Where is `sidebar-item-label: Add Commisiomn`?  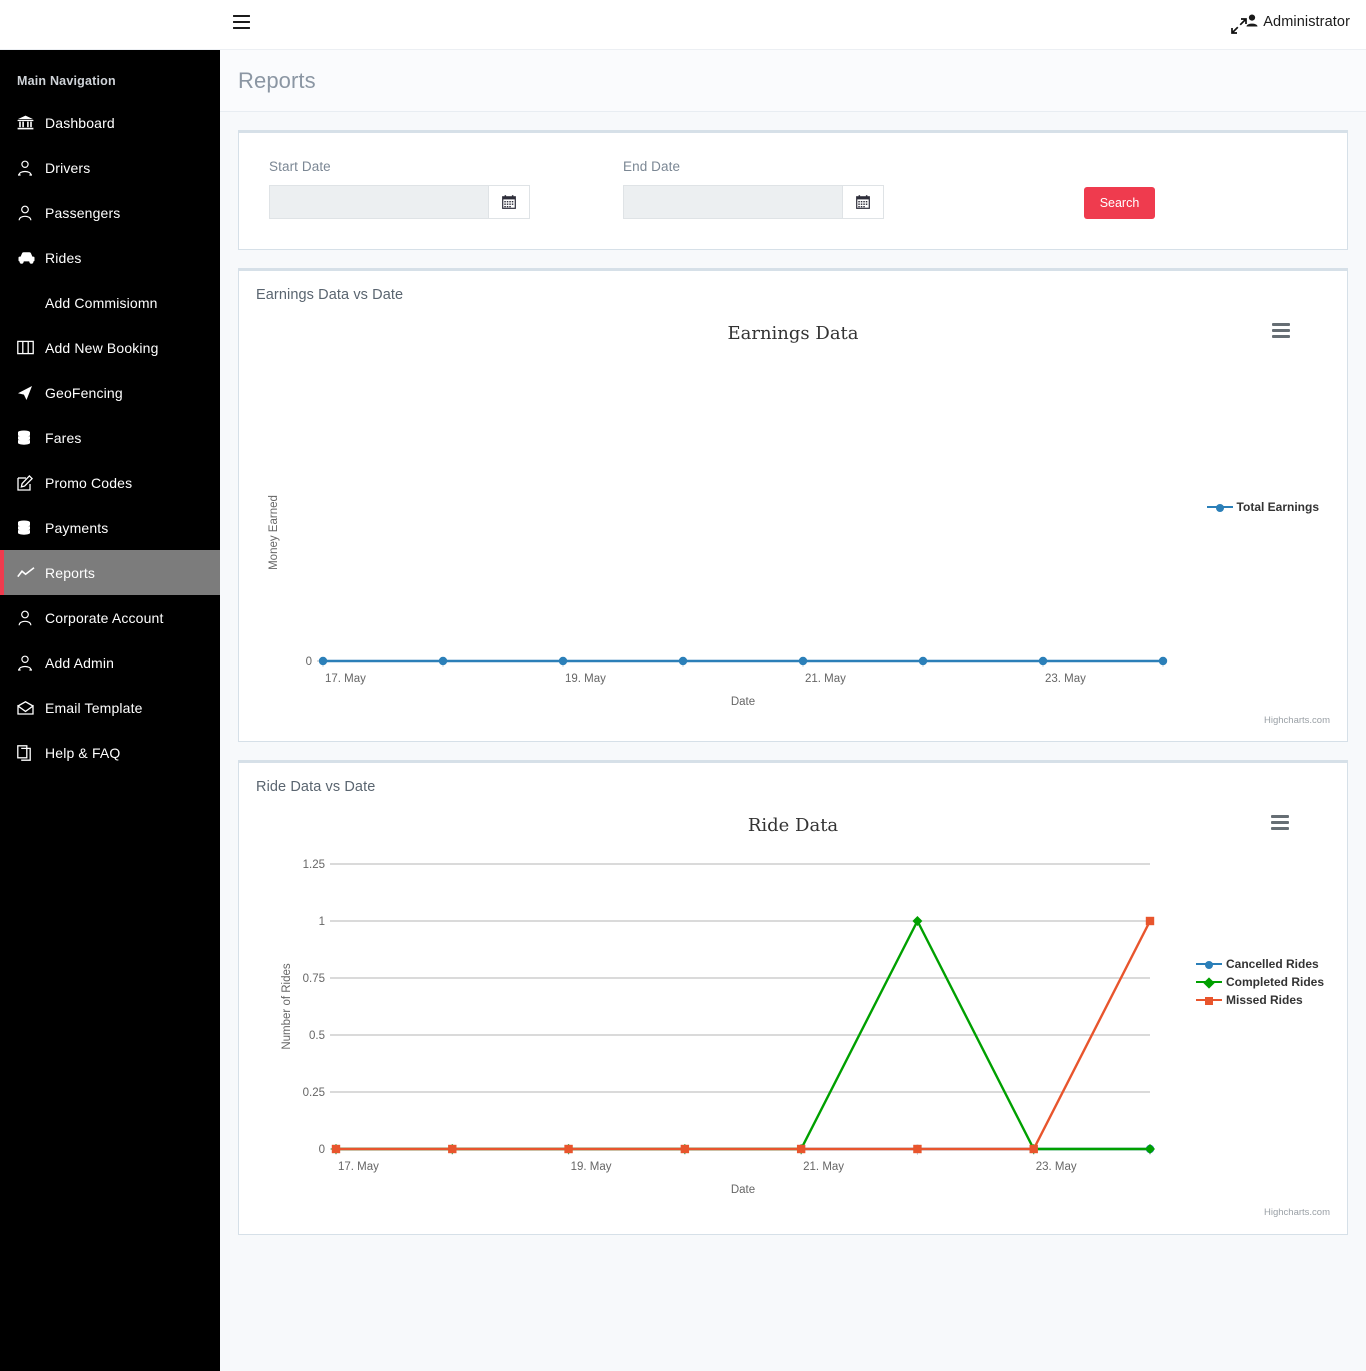
sidebar-item-label: Add Commisiomn is located at coordinates (101, 302).